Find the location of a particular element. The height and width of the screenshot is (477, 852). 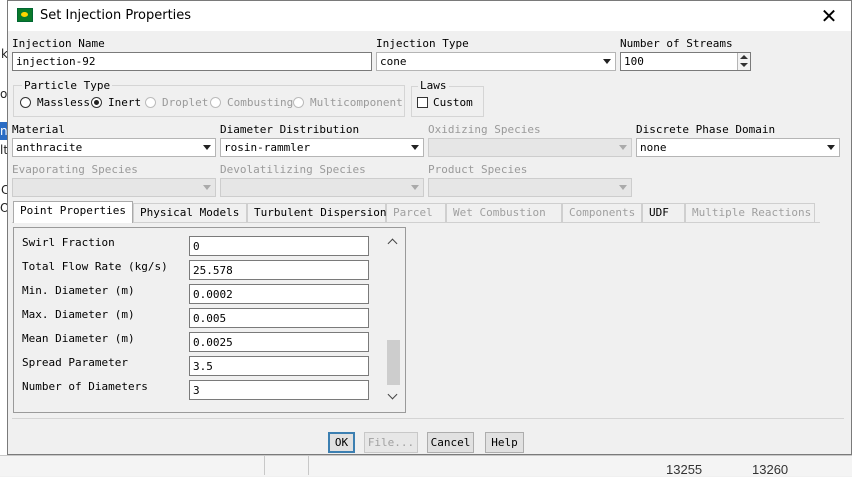

particle-type-label: Particle Type is located at coordinates (67, 85).